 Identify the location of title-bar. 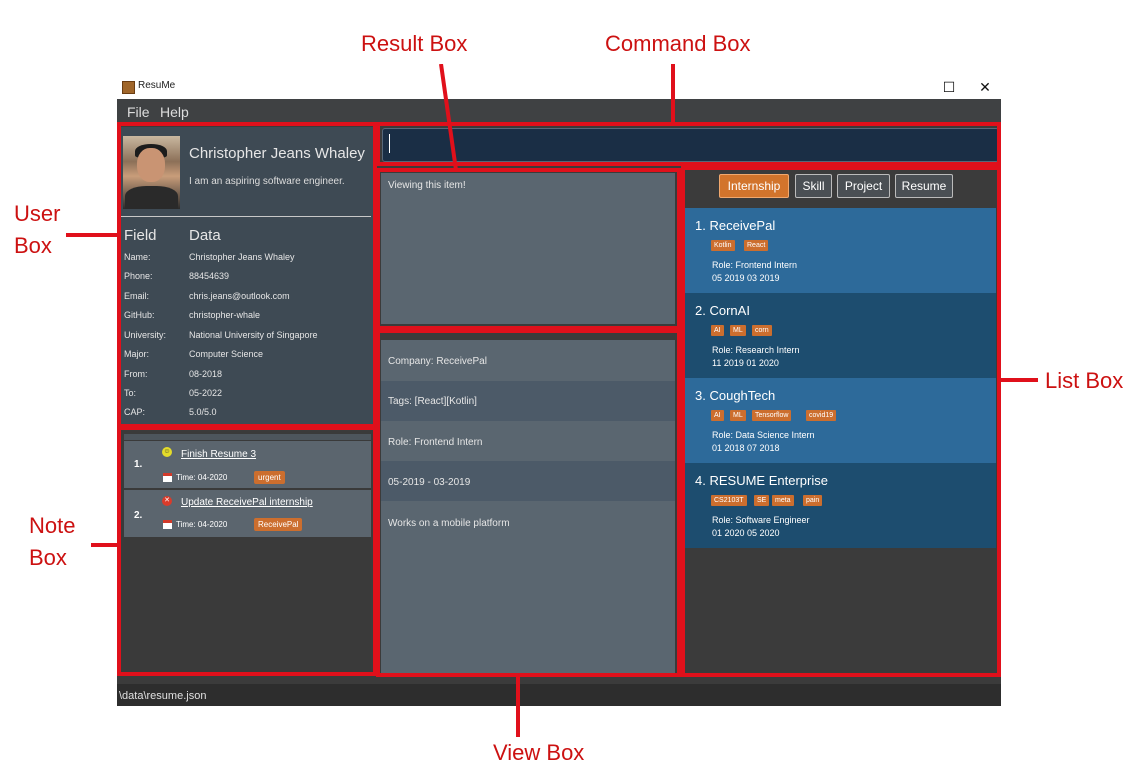
(559, 88).